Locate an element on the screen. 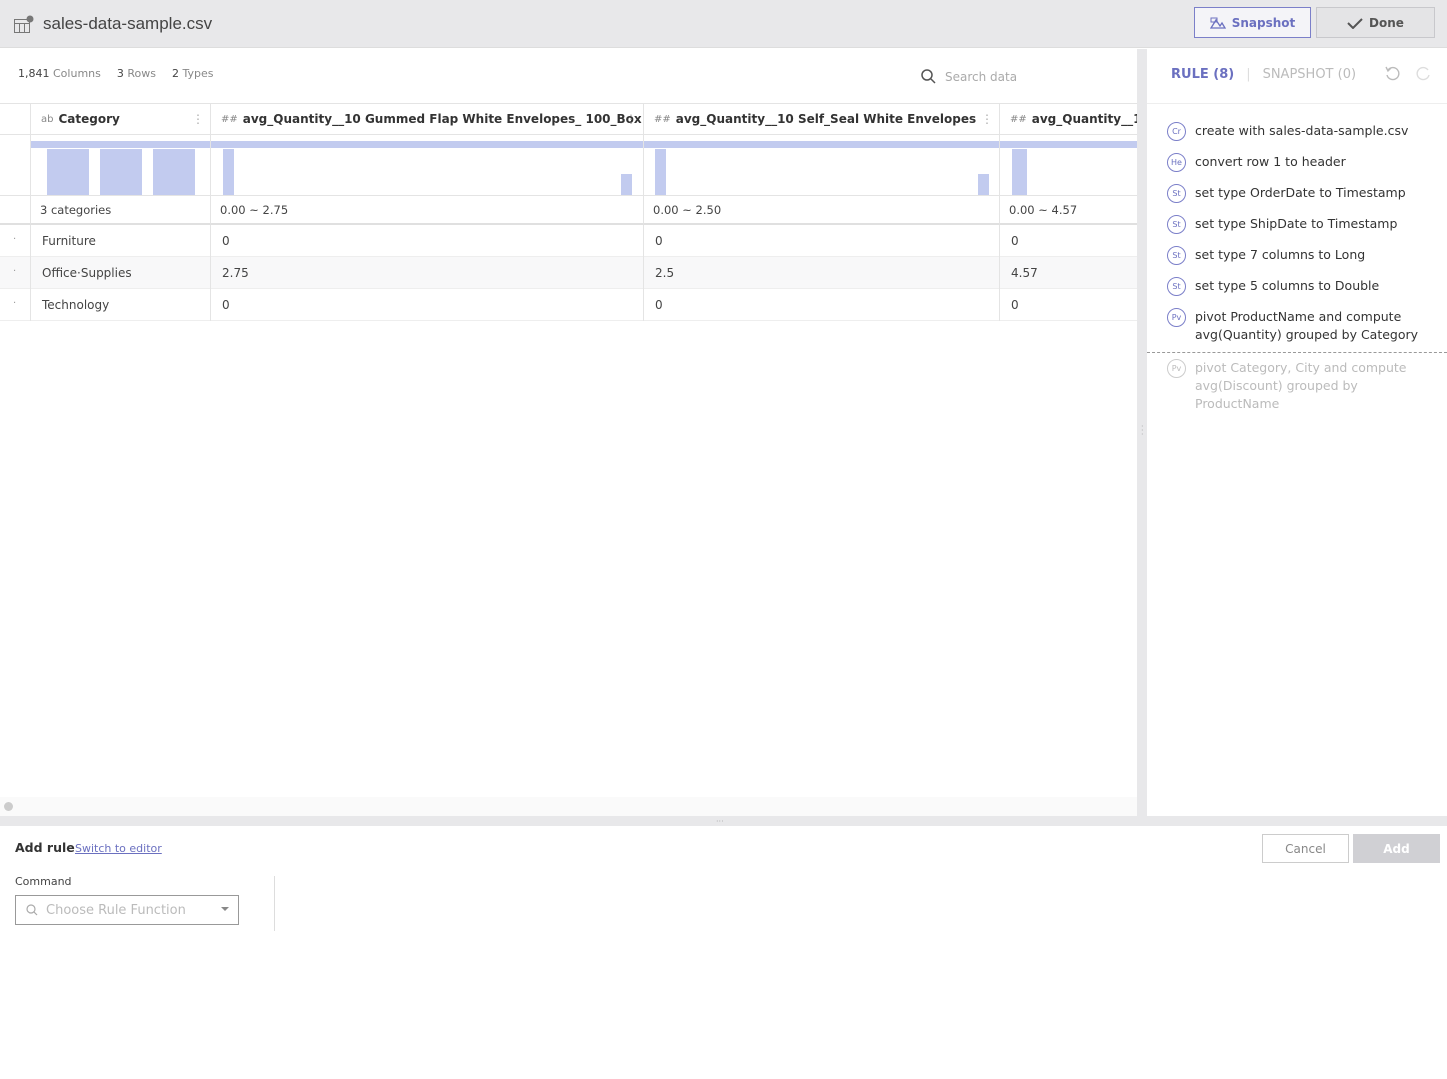 This screenshot has width=1447, height=1079. table-row: · Office·Supplies 2.75 2.5 4.57 is located at coordinates (568, 273).